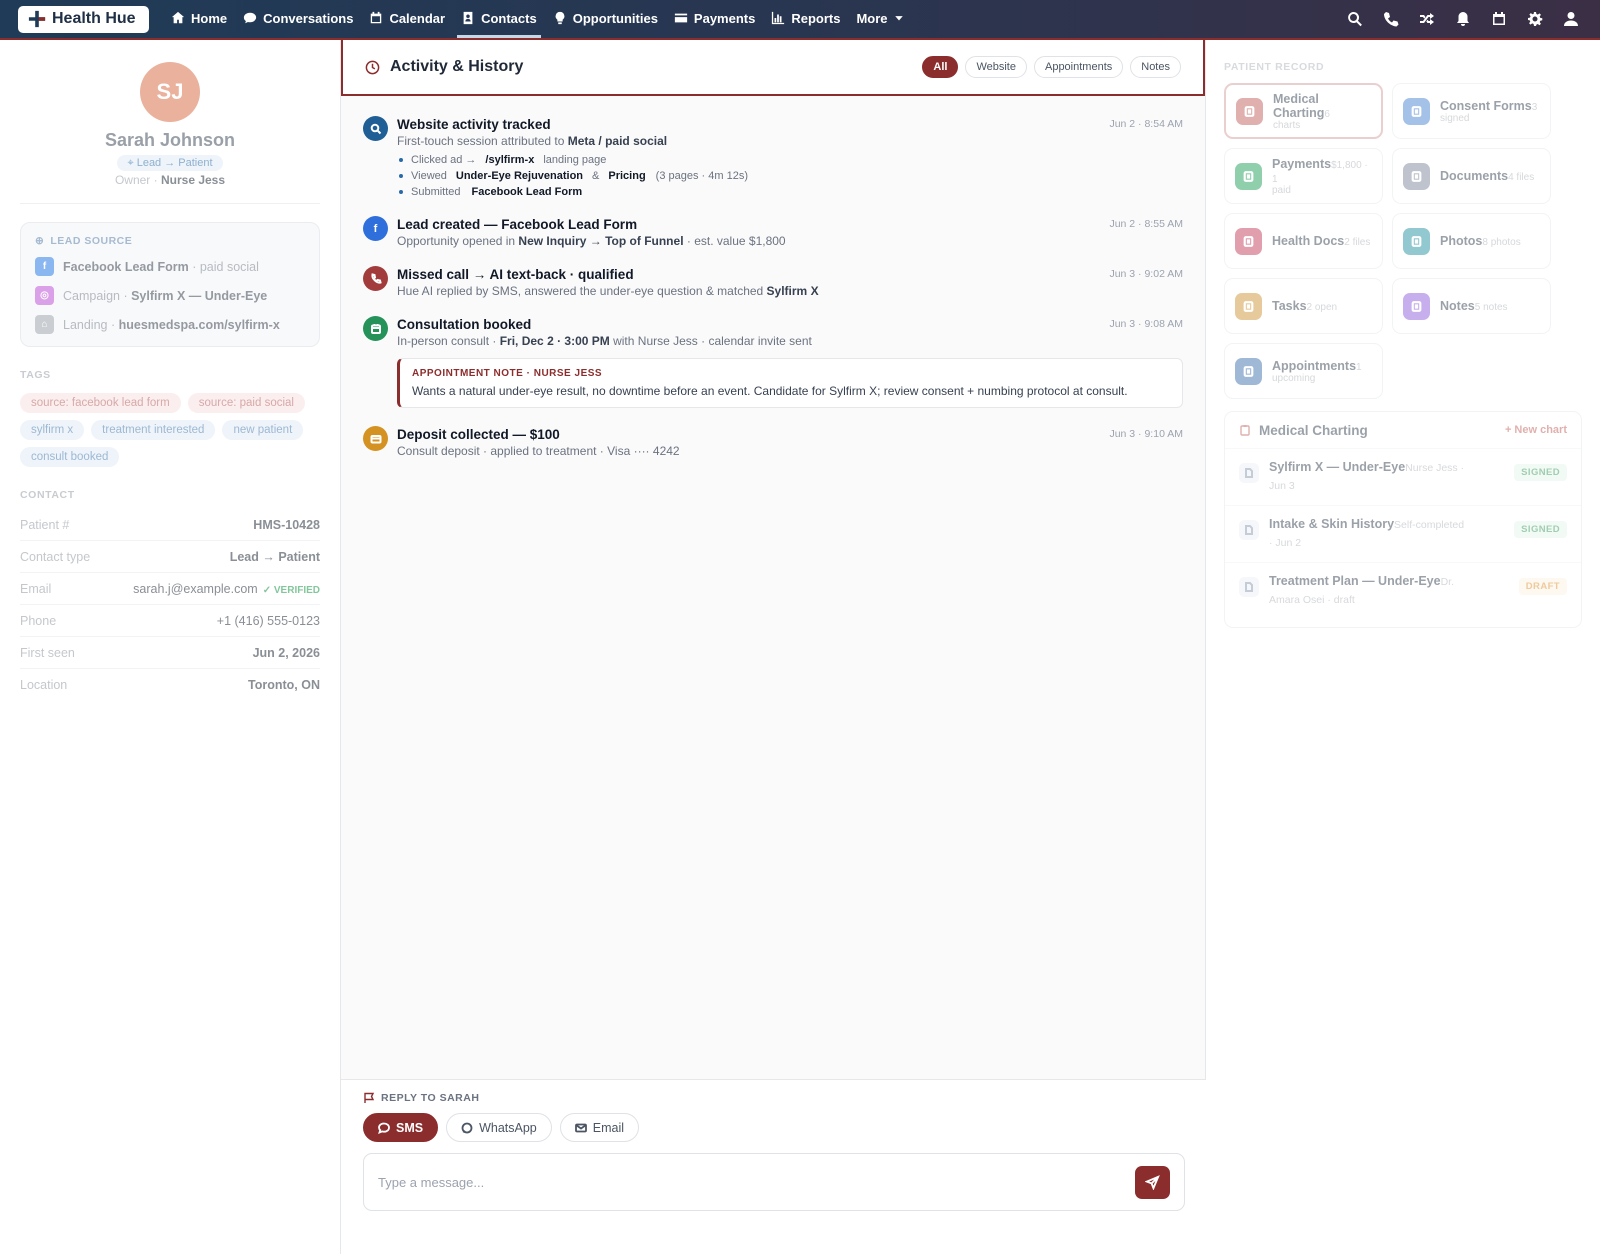  I want to click on chart-title: Intake & Skin History, so click(1332, 524).